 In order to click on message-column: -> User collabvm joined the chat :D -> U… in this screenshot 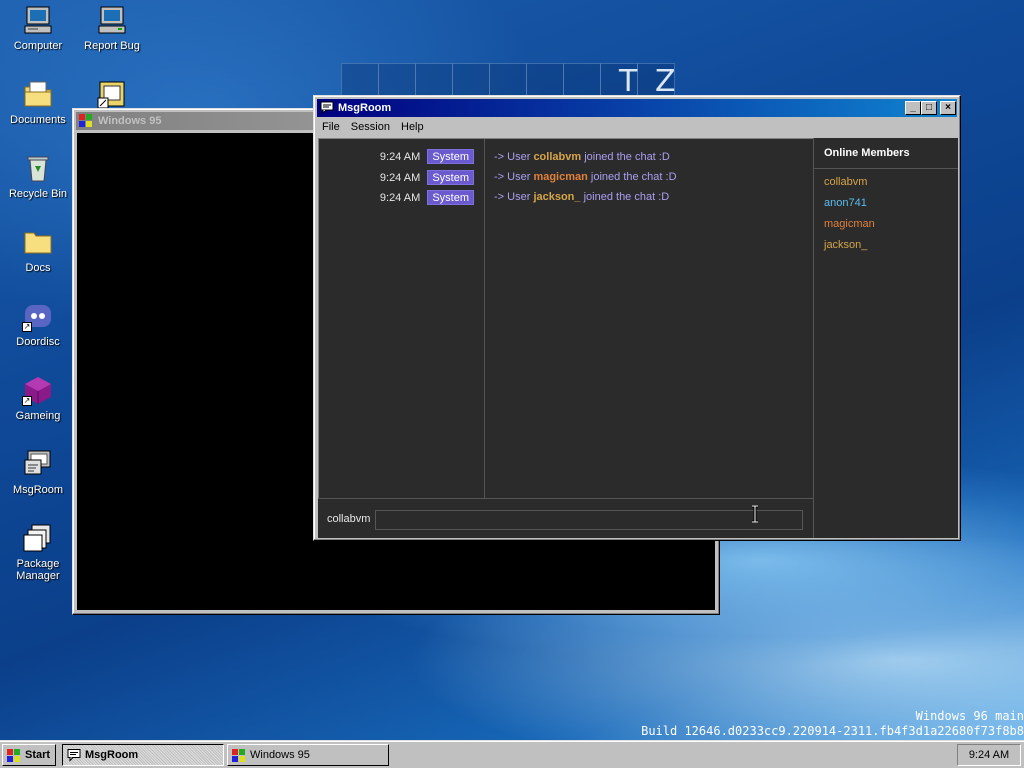, I will do `click(649, 319)`.